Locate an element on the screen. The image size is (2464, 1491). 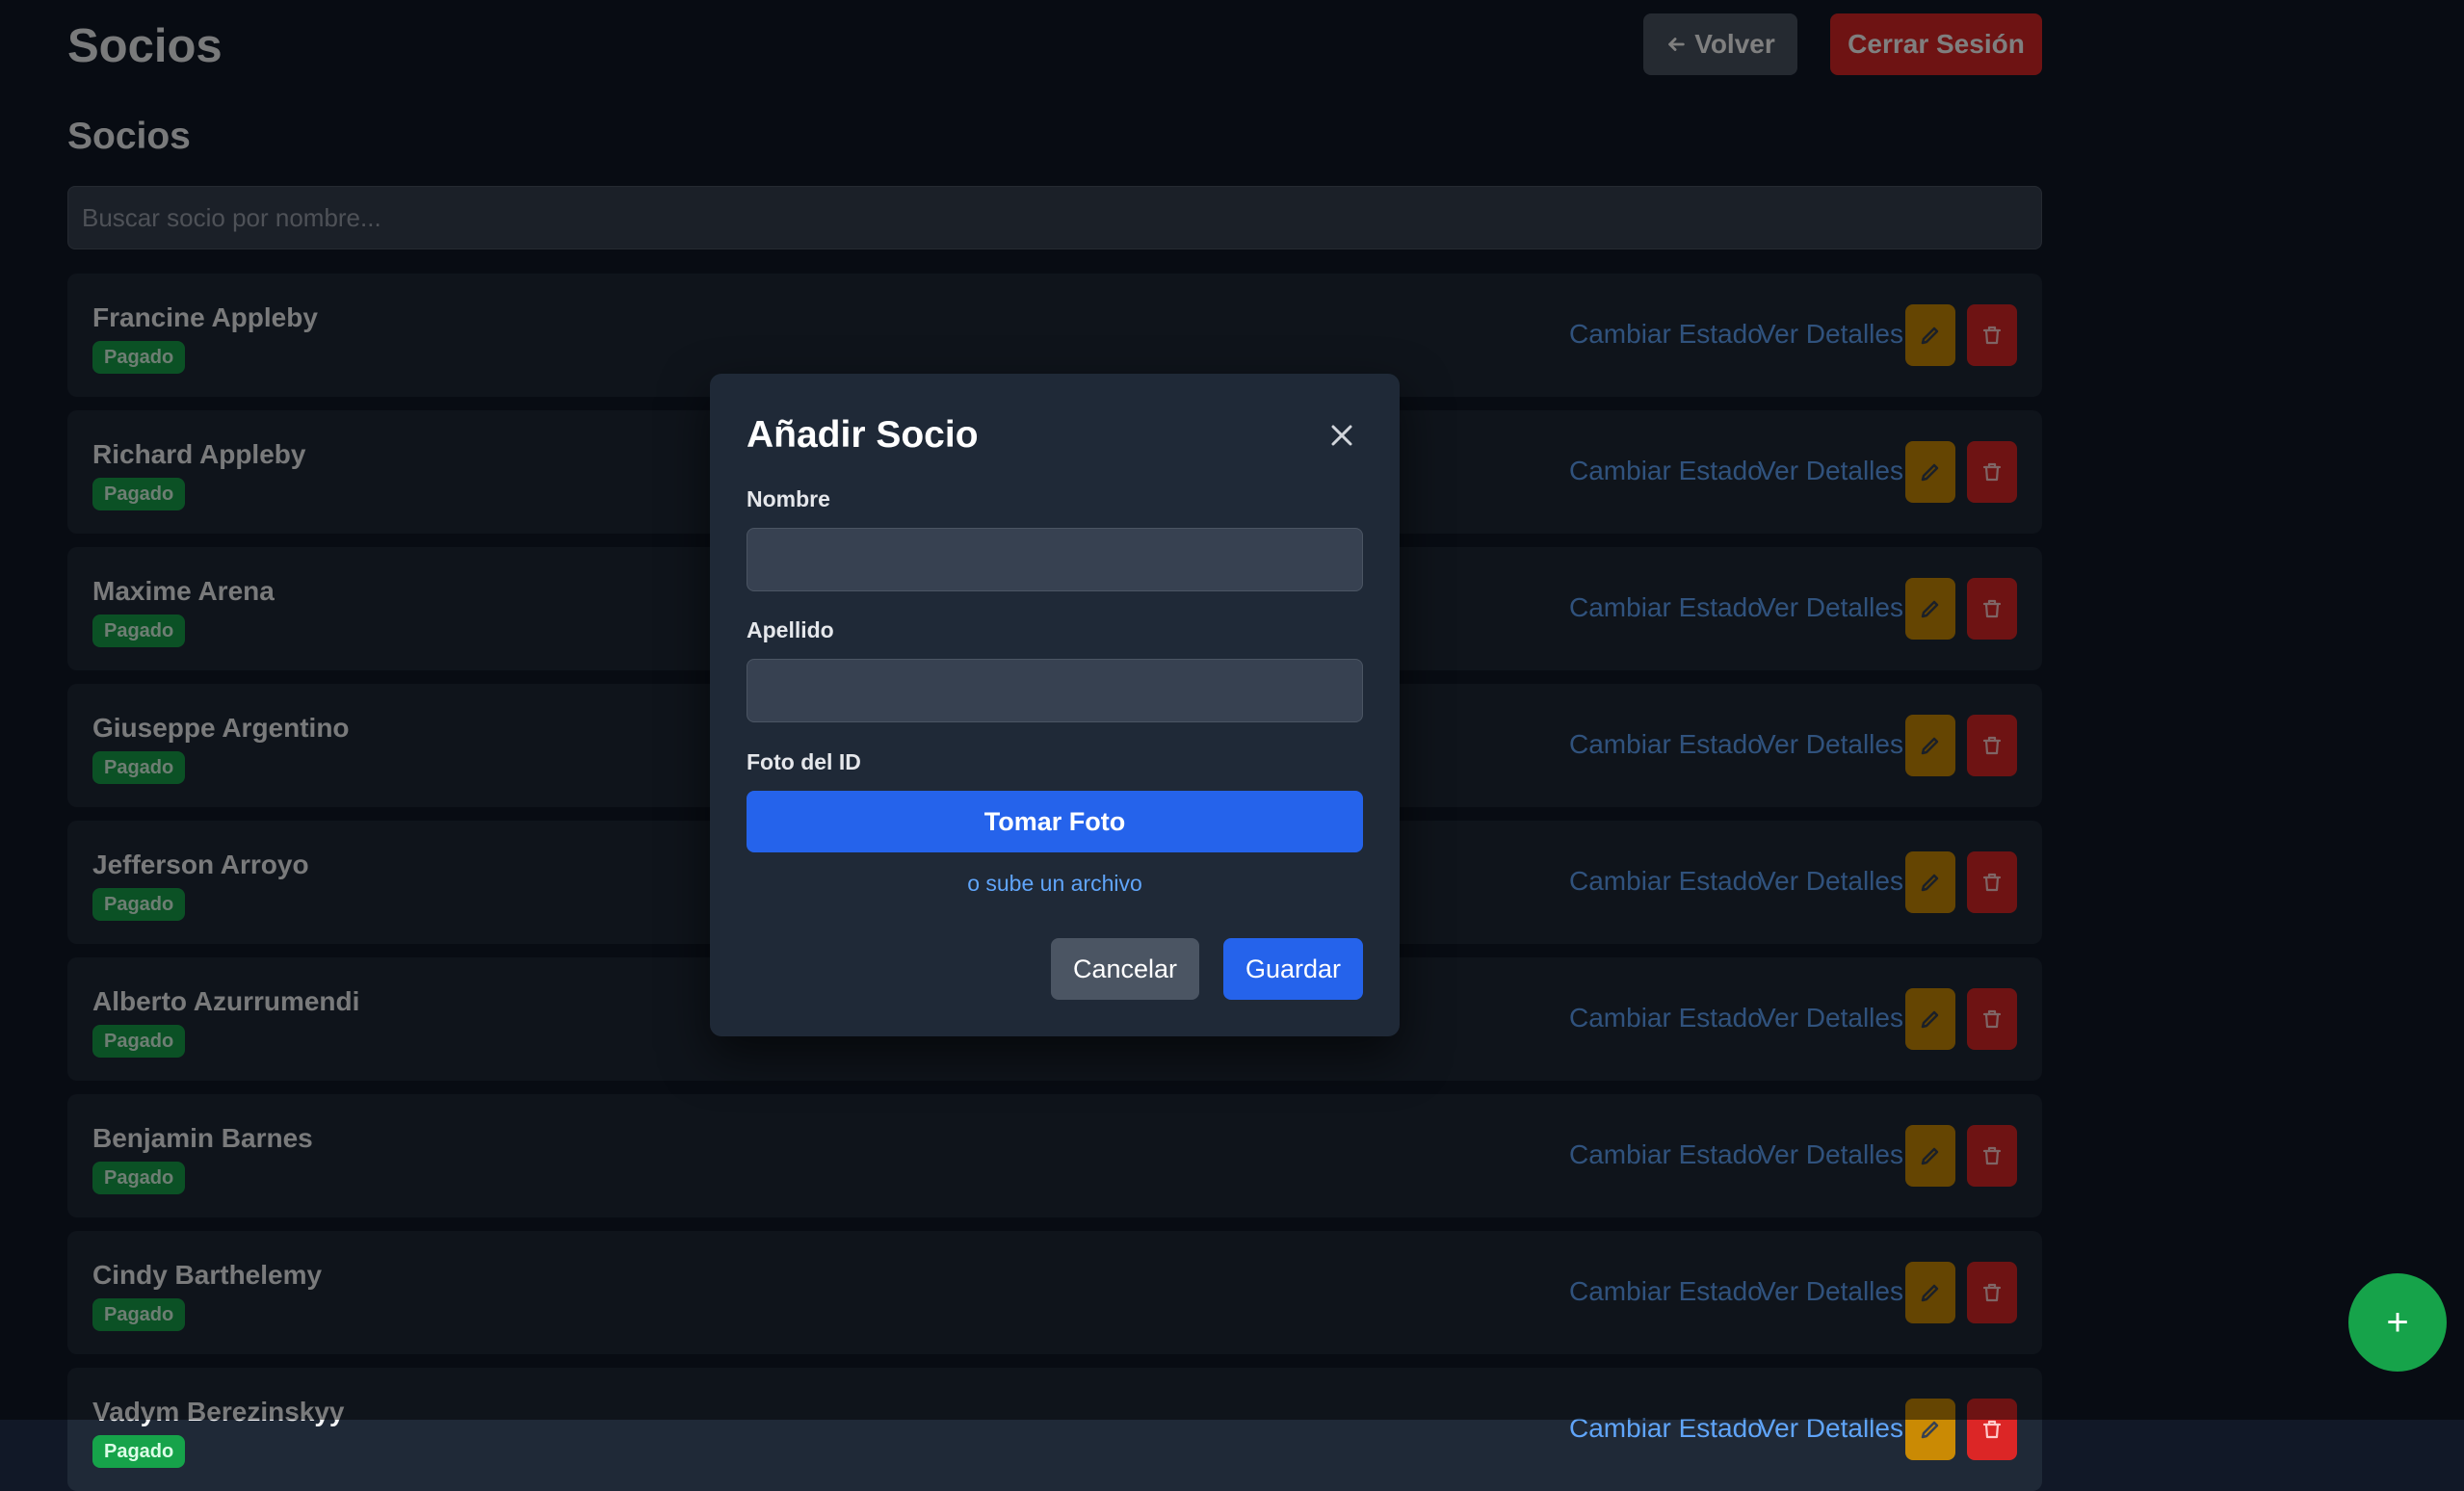
pencil-icon is located at coordinates (1930, 1430).